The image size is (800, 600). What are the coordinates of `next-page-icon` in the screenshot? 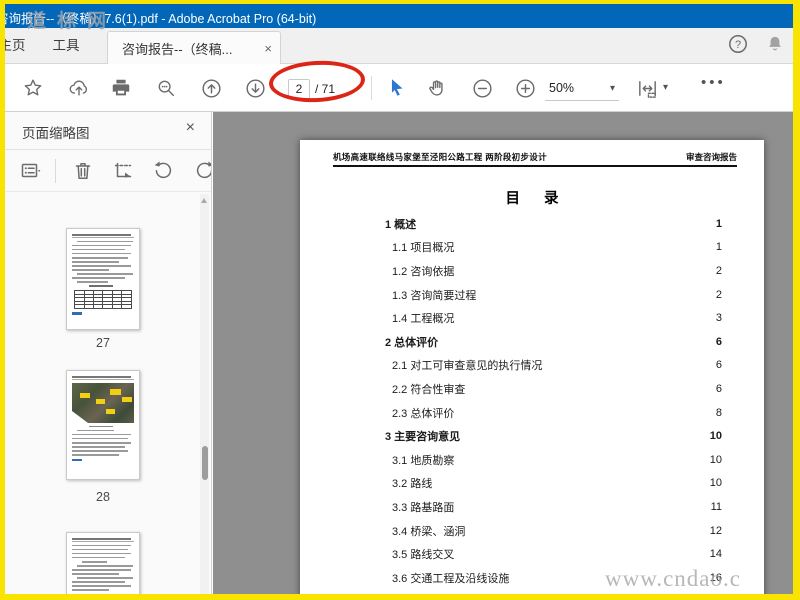 It's located at (255, 88).